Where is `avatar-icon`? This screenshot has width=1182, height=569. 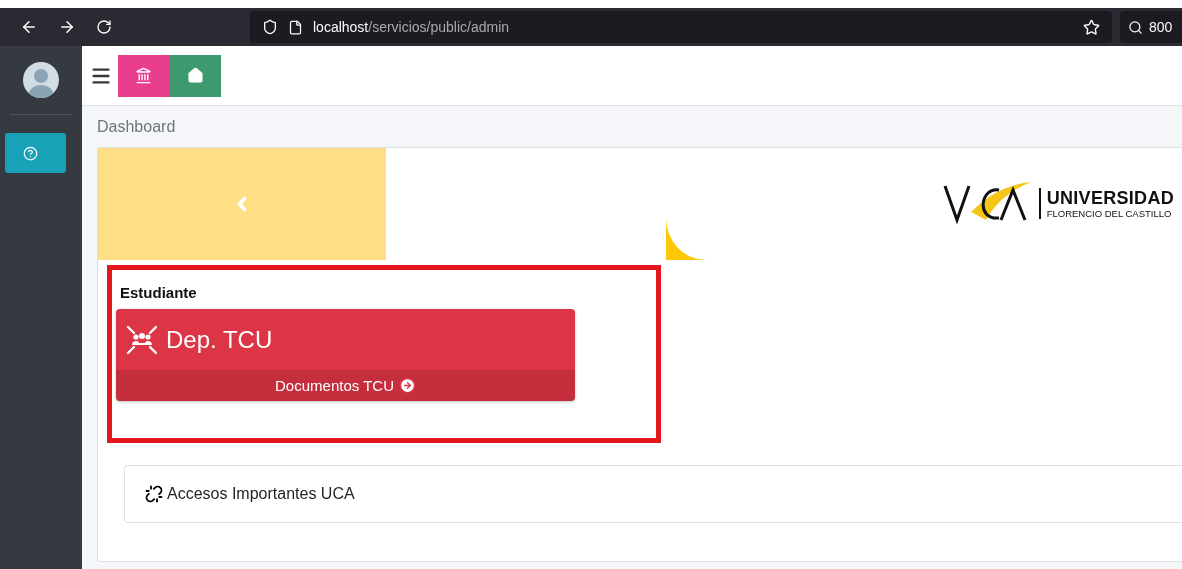
avatar-icon is located at coordinates (41, 80).